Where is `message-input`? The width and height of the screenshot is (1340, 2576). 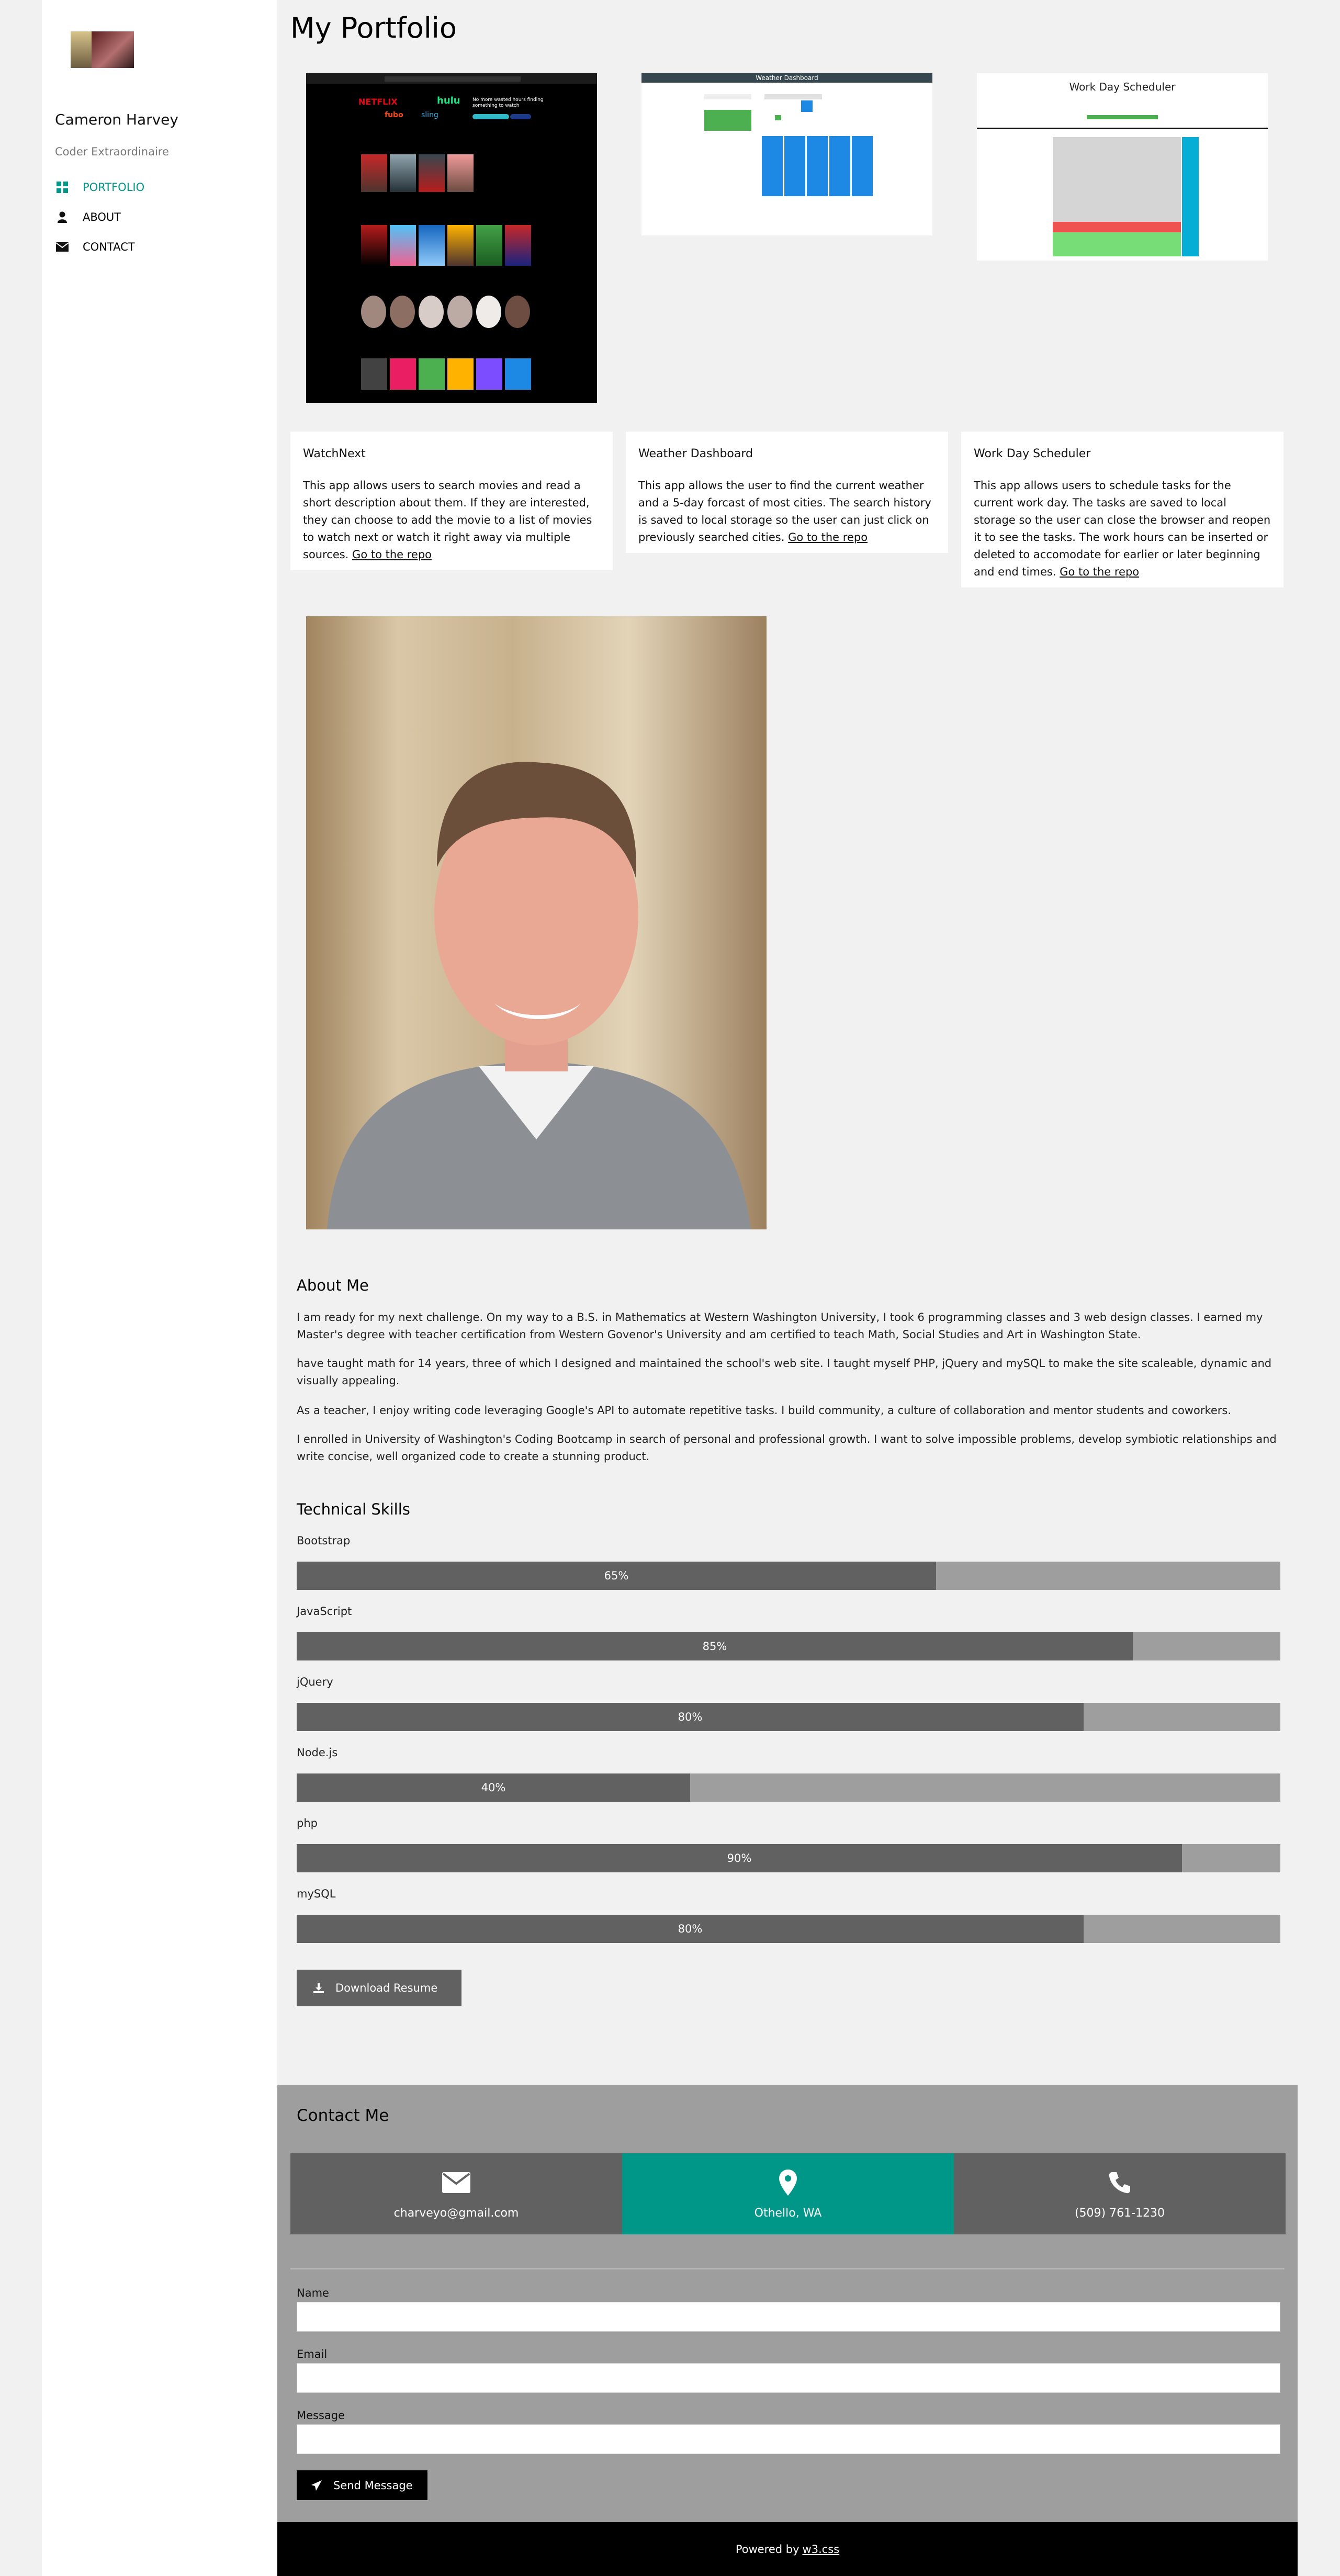 message-input is located at coordinates (789, 2439).